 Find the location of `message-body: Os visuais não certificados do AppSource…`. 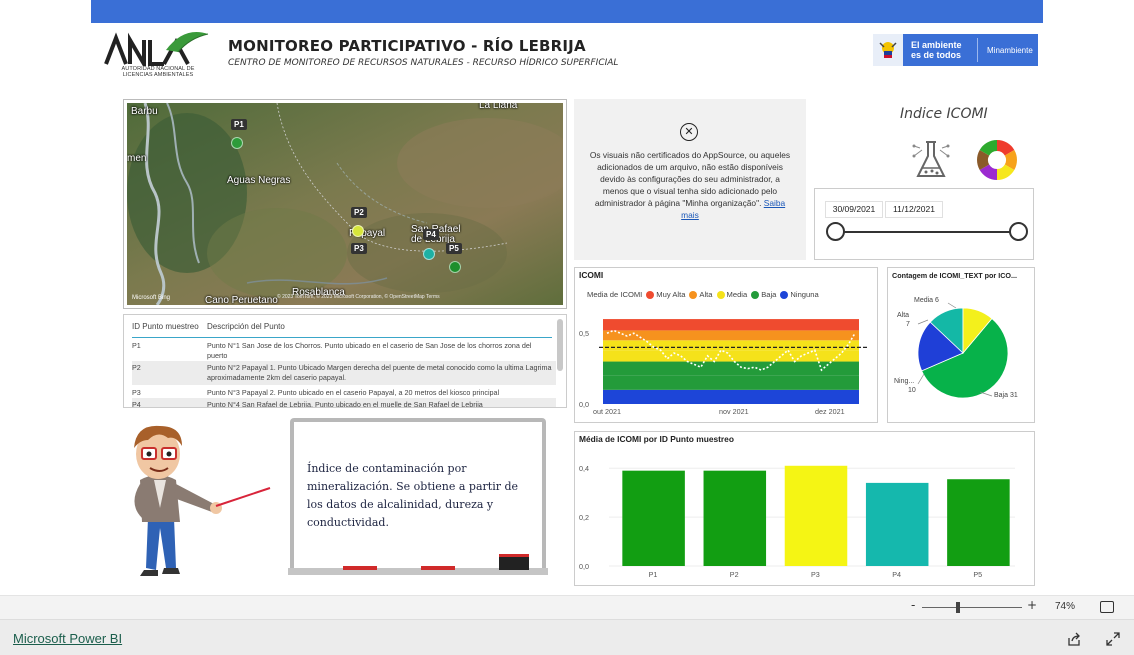

message-body: Os visuais não certificados do AppSource… is located at coordinates (690, 185).